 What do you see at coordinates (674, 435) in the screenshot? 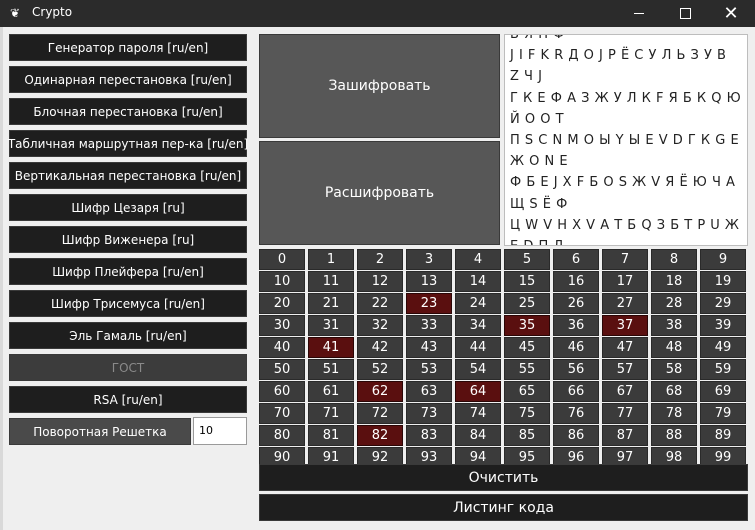
I see `grid-cell: 88` at bounding box center [674, 435].